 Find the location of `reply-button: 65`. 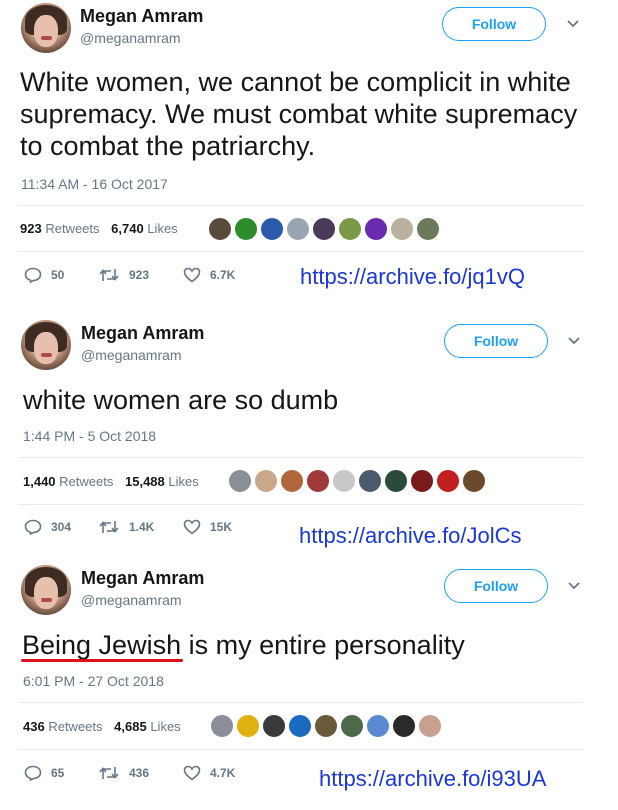

reply-button: 65 is located at coordinates (44, 773).